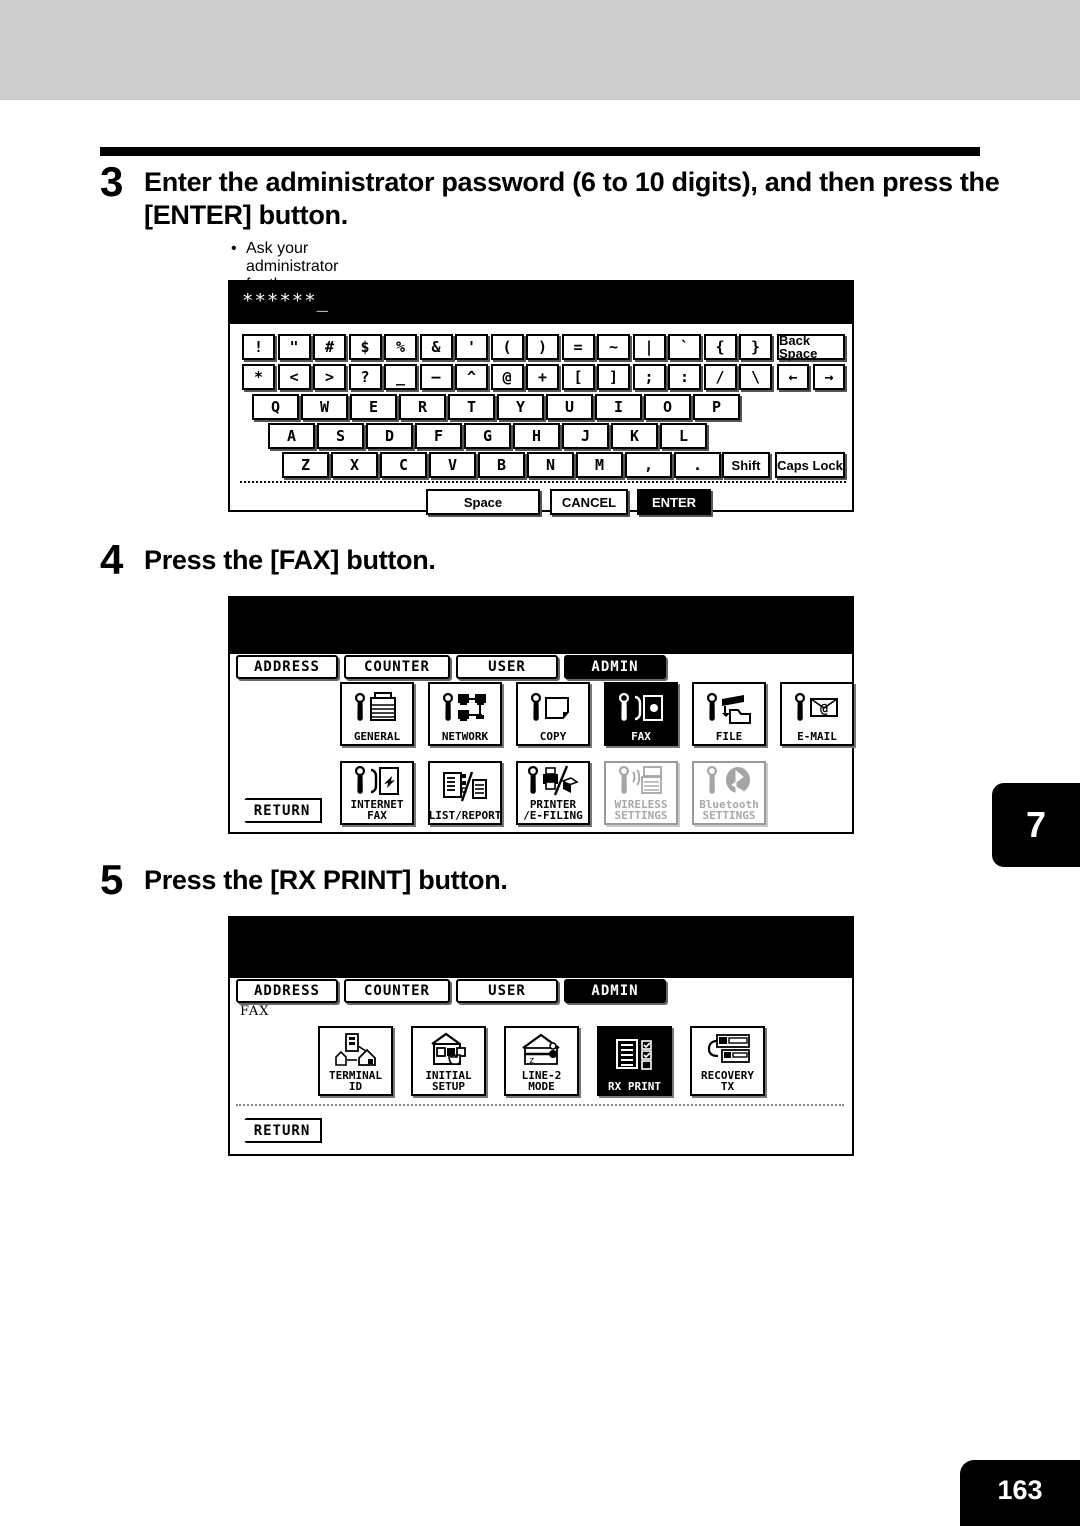  What do you see at coordinates (589, 502) in the screenshot?
I see `cancel-key: CANCEL` at bounding box center [589, 502].